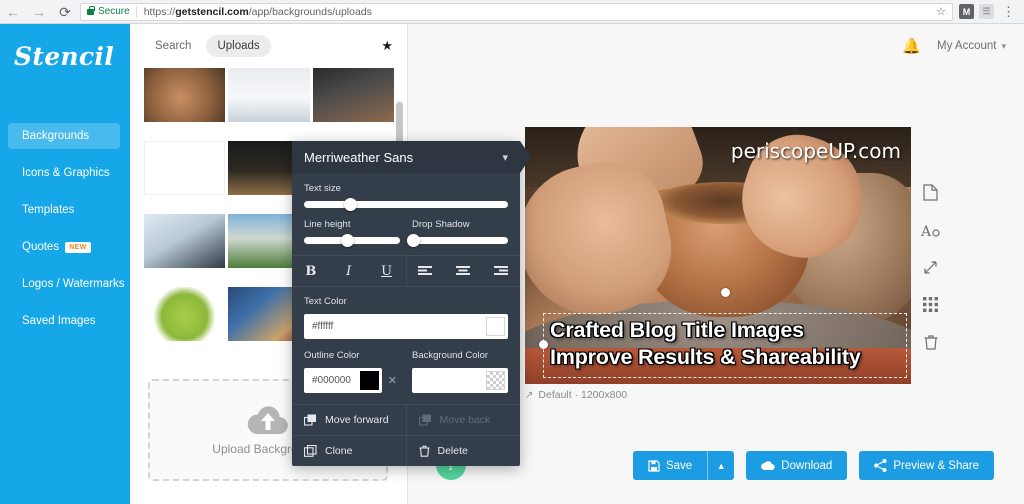 The width and height of the screenshot is (1024, 504). What do you see at coordinates (59, 321) in the screenshot?
I see `sidebar-item-label: Saved Images` at bounding box center [59, 321].